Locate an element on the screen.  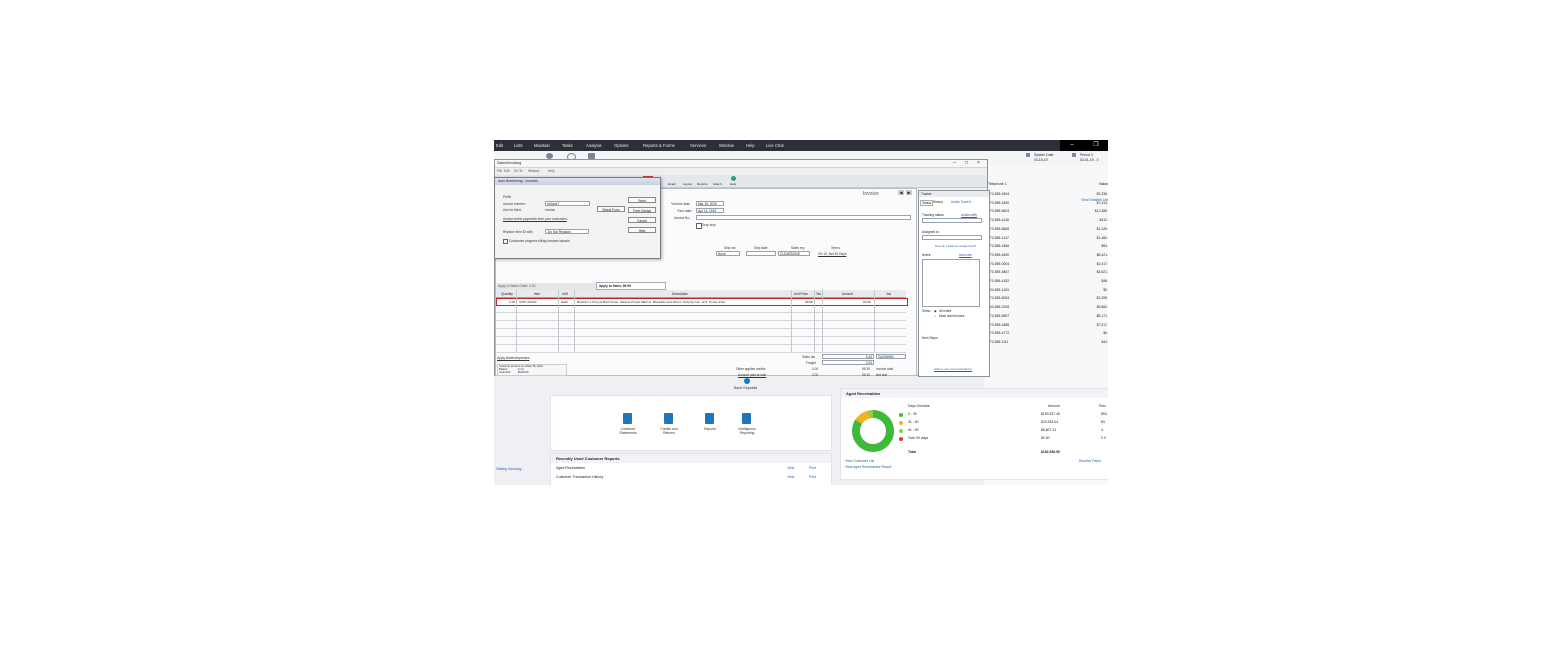
aged-label: 0 - 30 is located at coordinates (912, 414).